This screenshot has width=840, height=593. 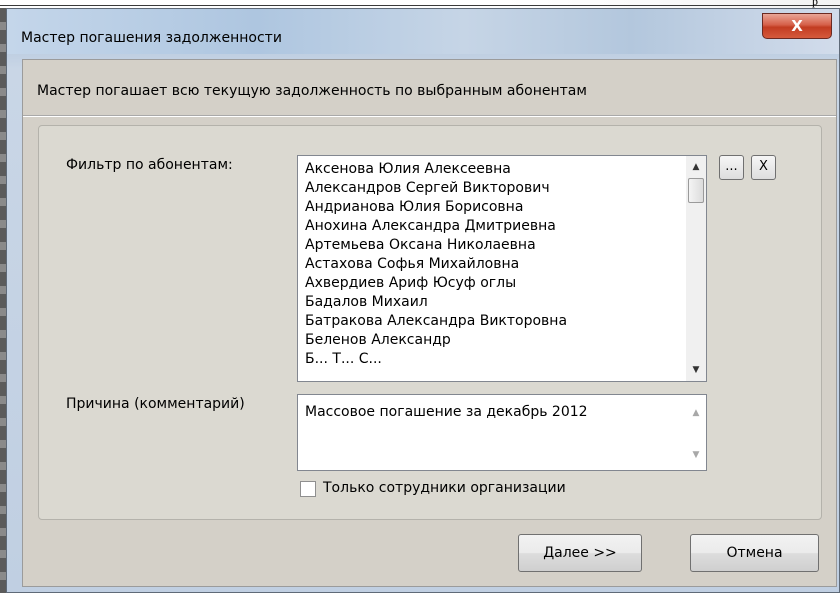 I want to click on background-window-strip, so click(x=420, y=4).